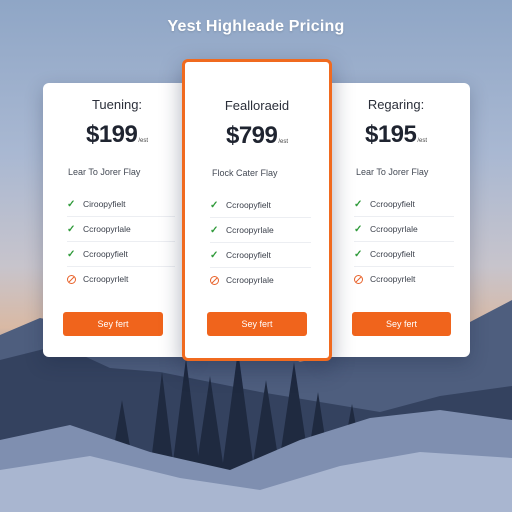 Image resolution: width=512 pixels, height=512 pixels. What do you see at coordinates (251, 135) in the screenshot?
I see `price: $799` at bounding box center [251, 135].